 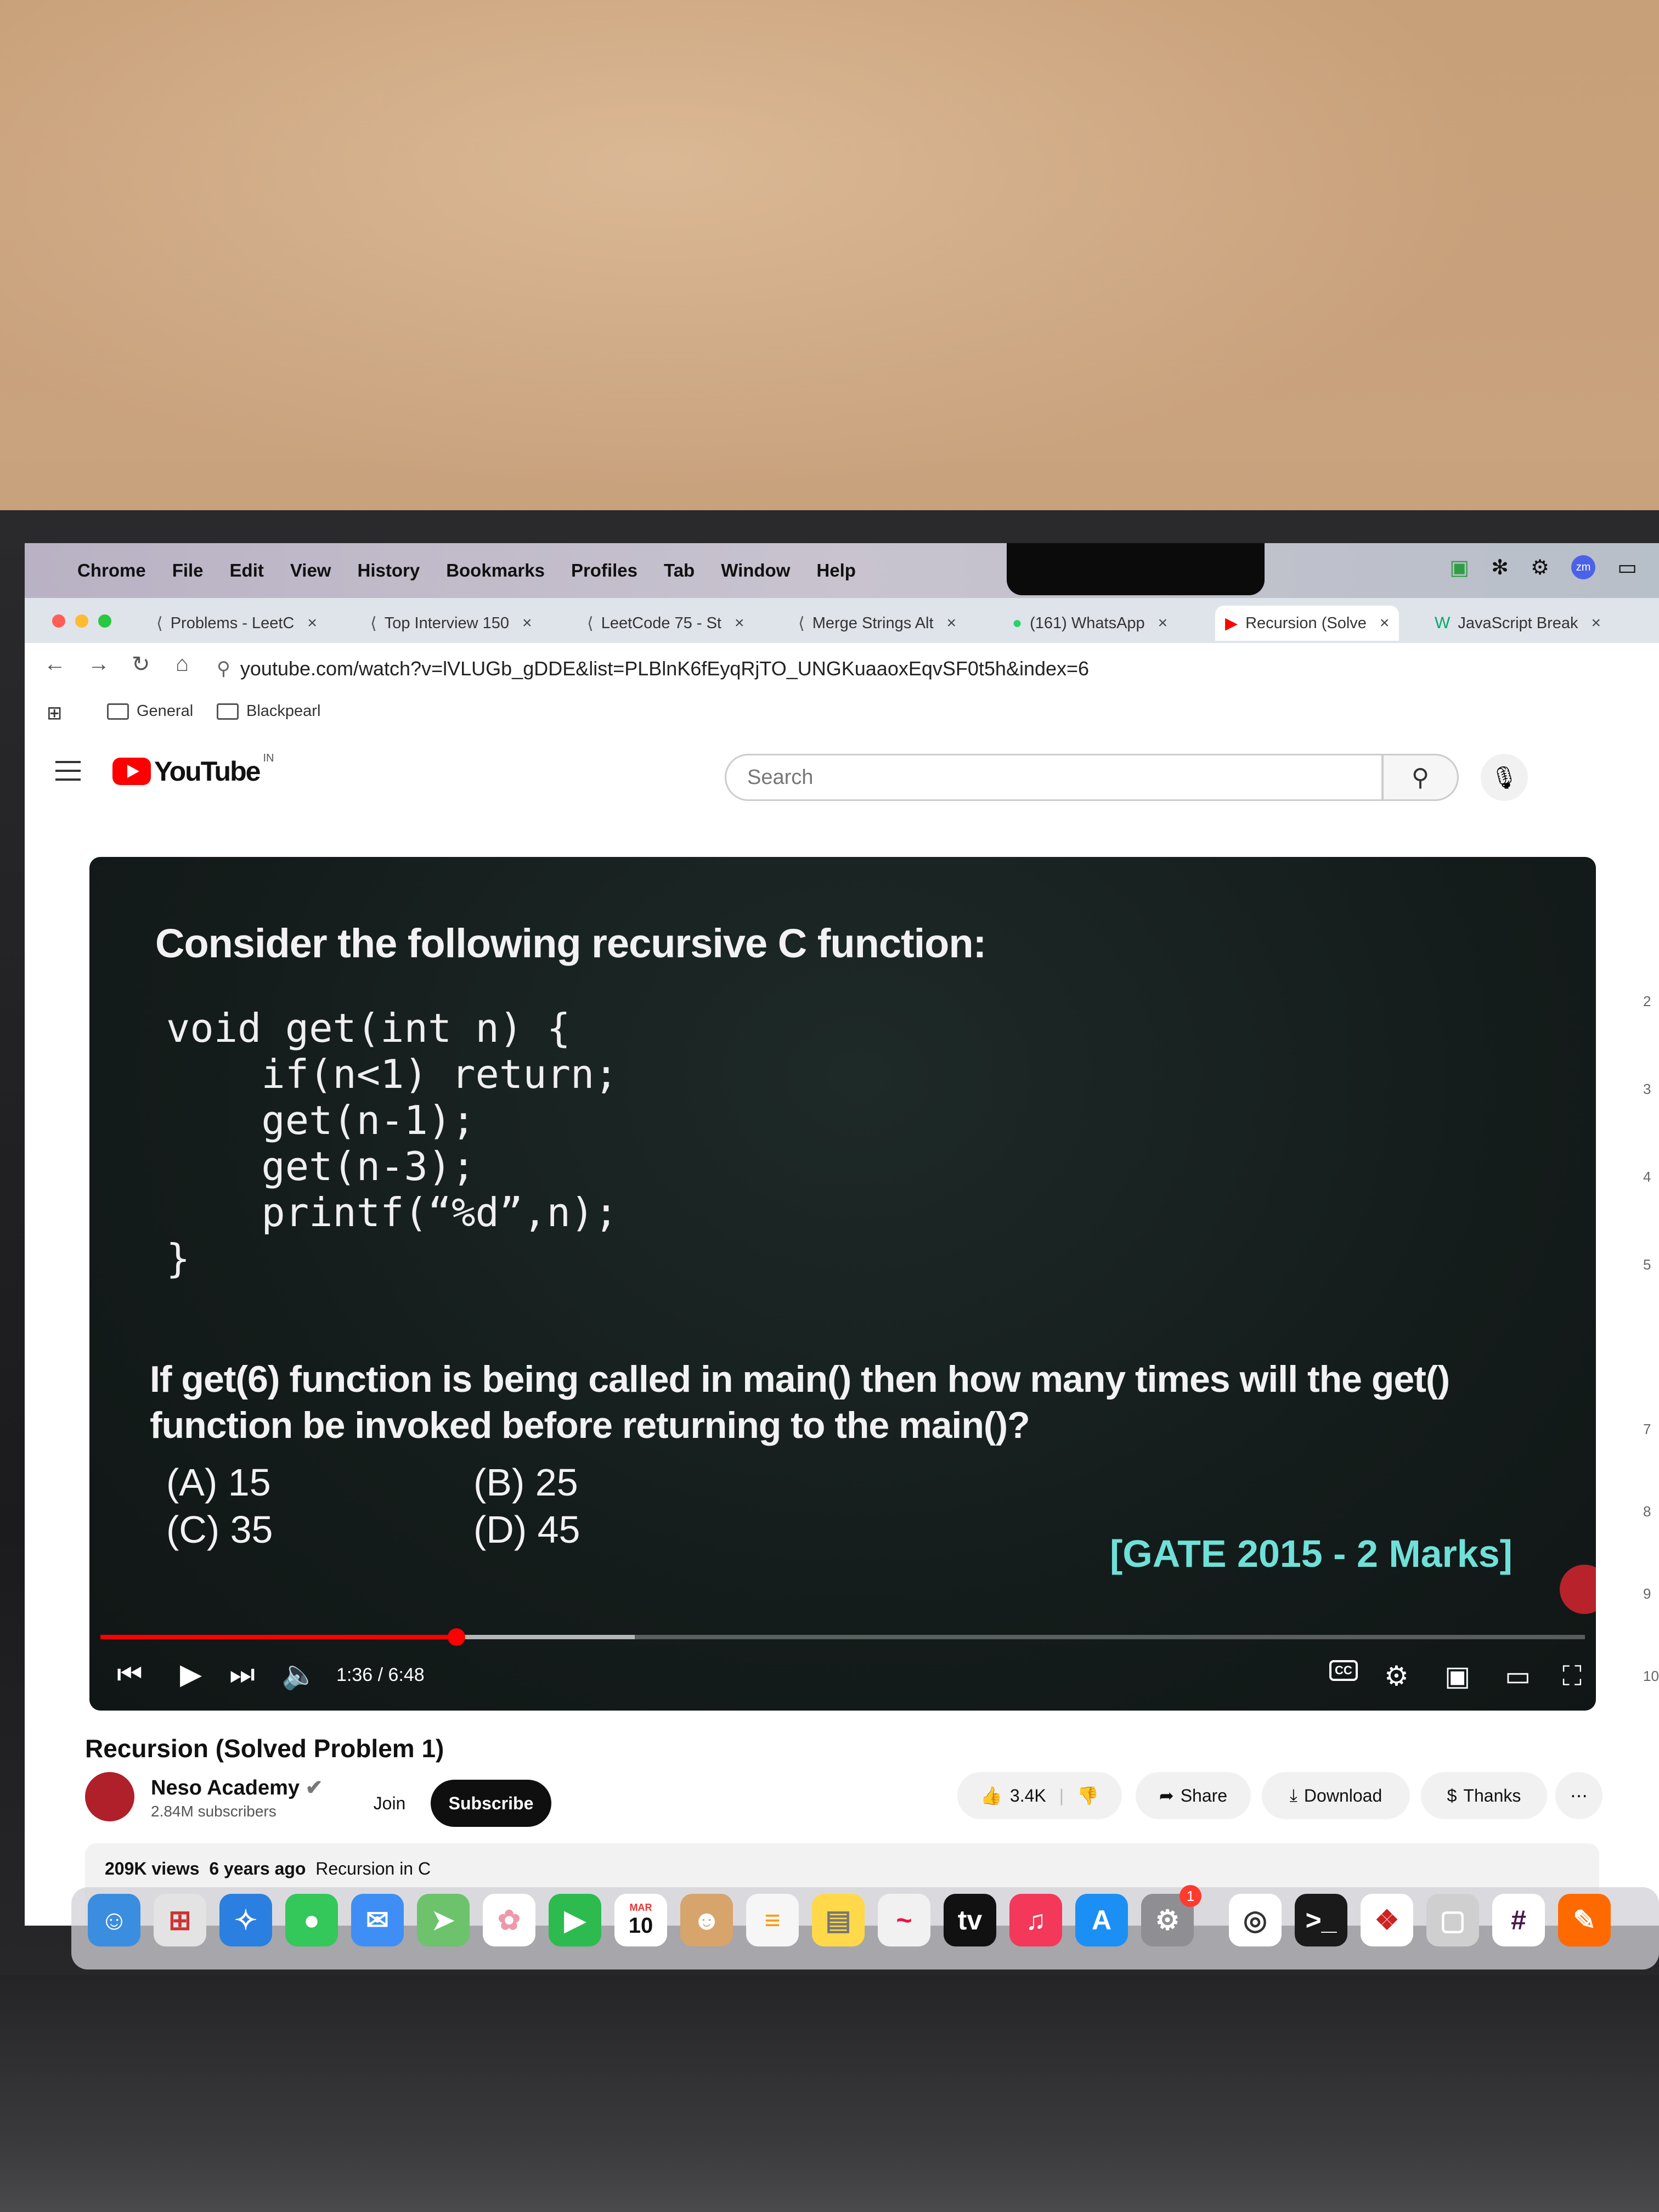 I want to click on next-icon: ⏭, so click(x=242, y=1675).